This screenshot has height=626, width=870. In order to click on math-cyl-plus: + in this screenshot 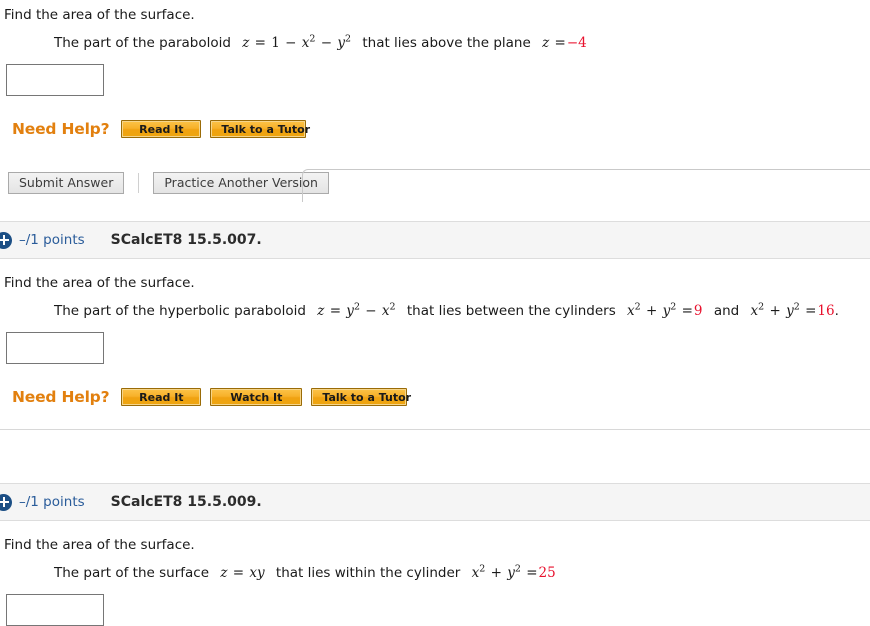, I will do `click(496, 573)`.